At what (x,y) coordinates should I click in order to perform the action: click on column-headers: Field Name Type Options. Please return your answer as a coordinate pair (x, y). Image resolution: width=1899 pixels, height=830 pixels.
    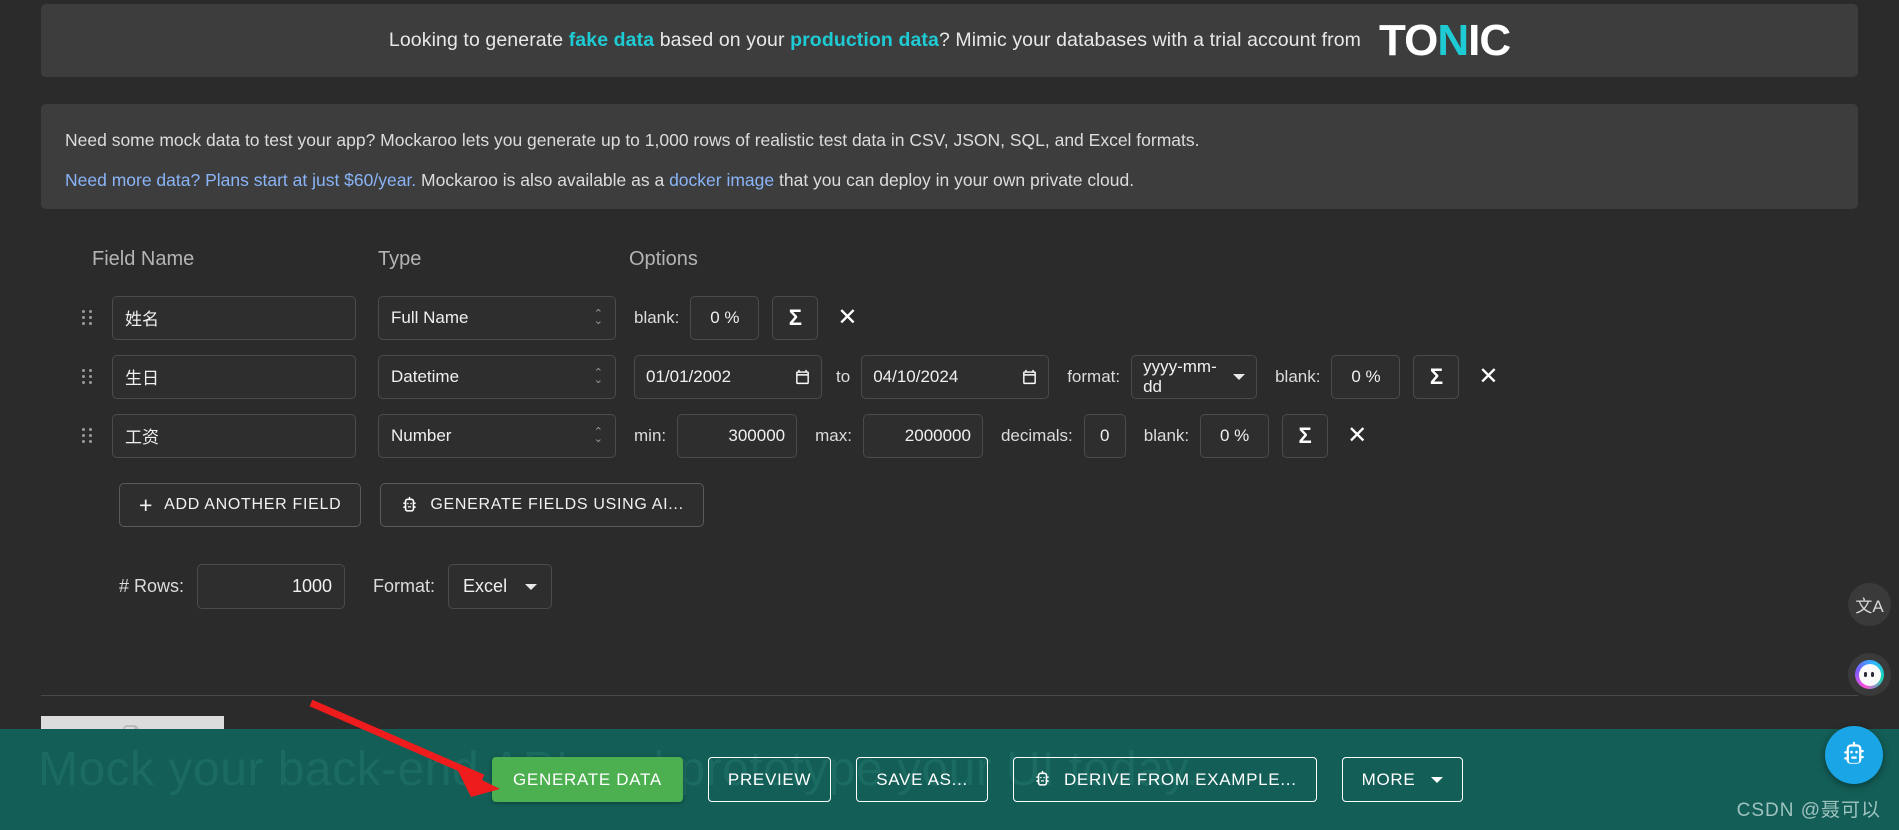
    Looking at the image, I should click on (949, 264).